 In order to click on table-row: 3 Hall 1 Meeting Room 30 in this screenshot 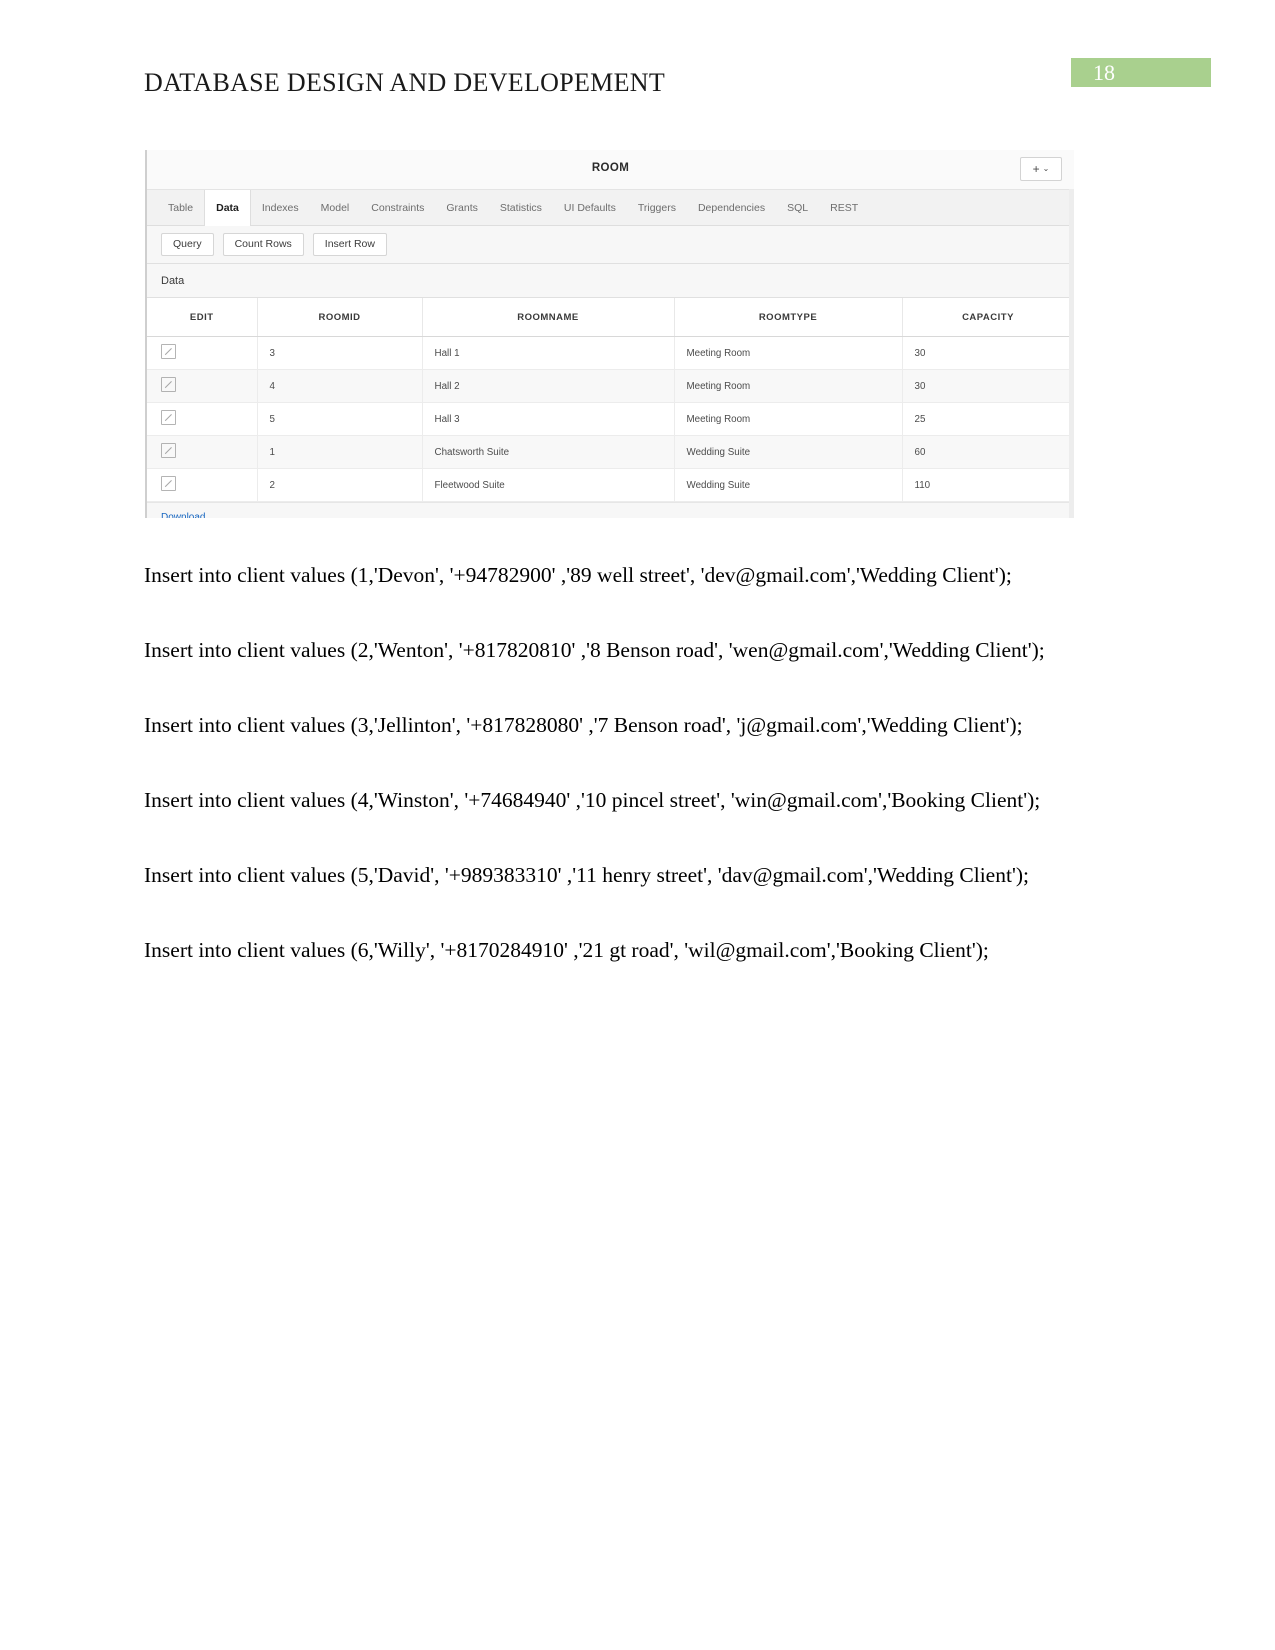, I will do `click(610, 353)`.